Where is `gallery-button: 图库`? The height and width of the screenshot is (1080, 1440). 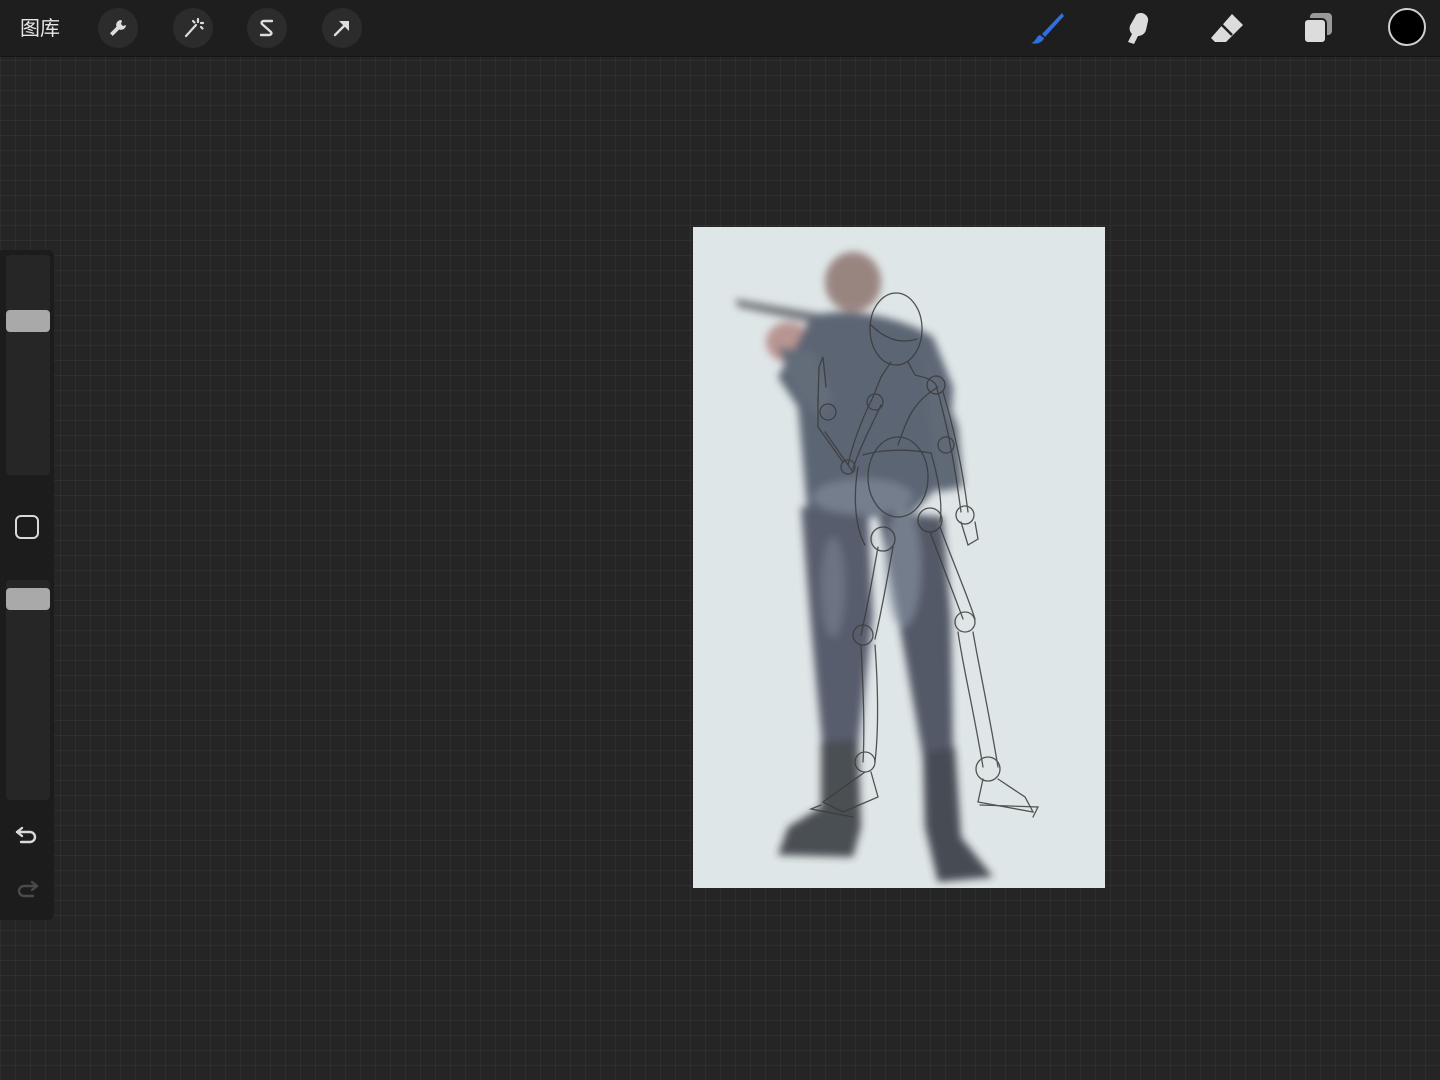
gallery-button: 图库 is located at coordinates (40, 28).